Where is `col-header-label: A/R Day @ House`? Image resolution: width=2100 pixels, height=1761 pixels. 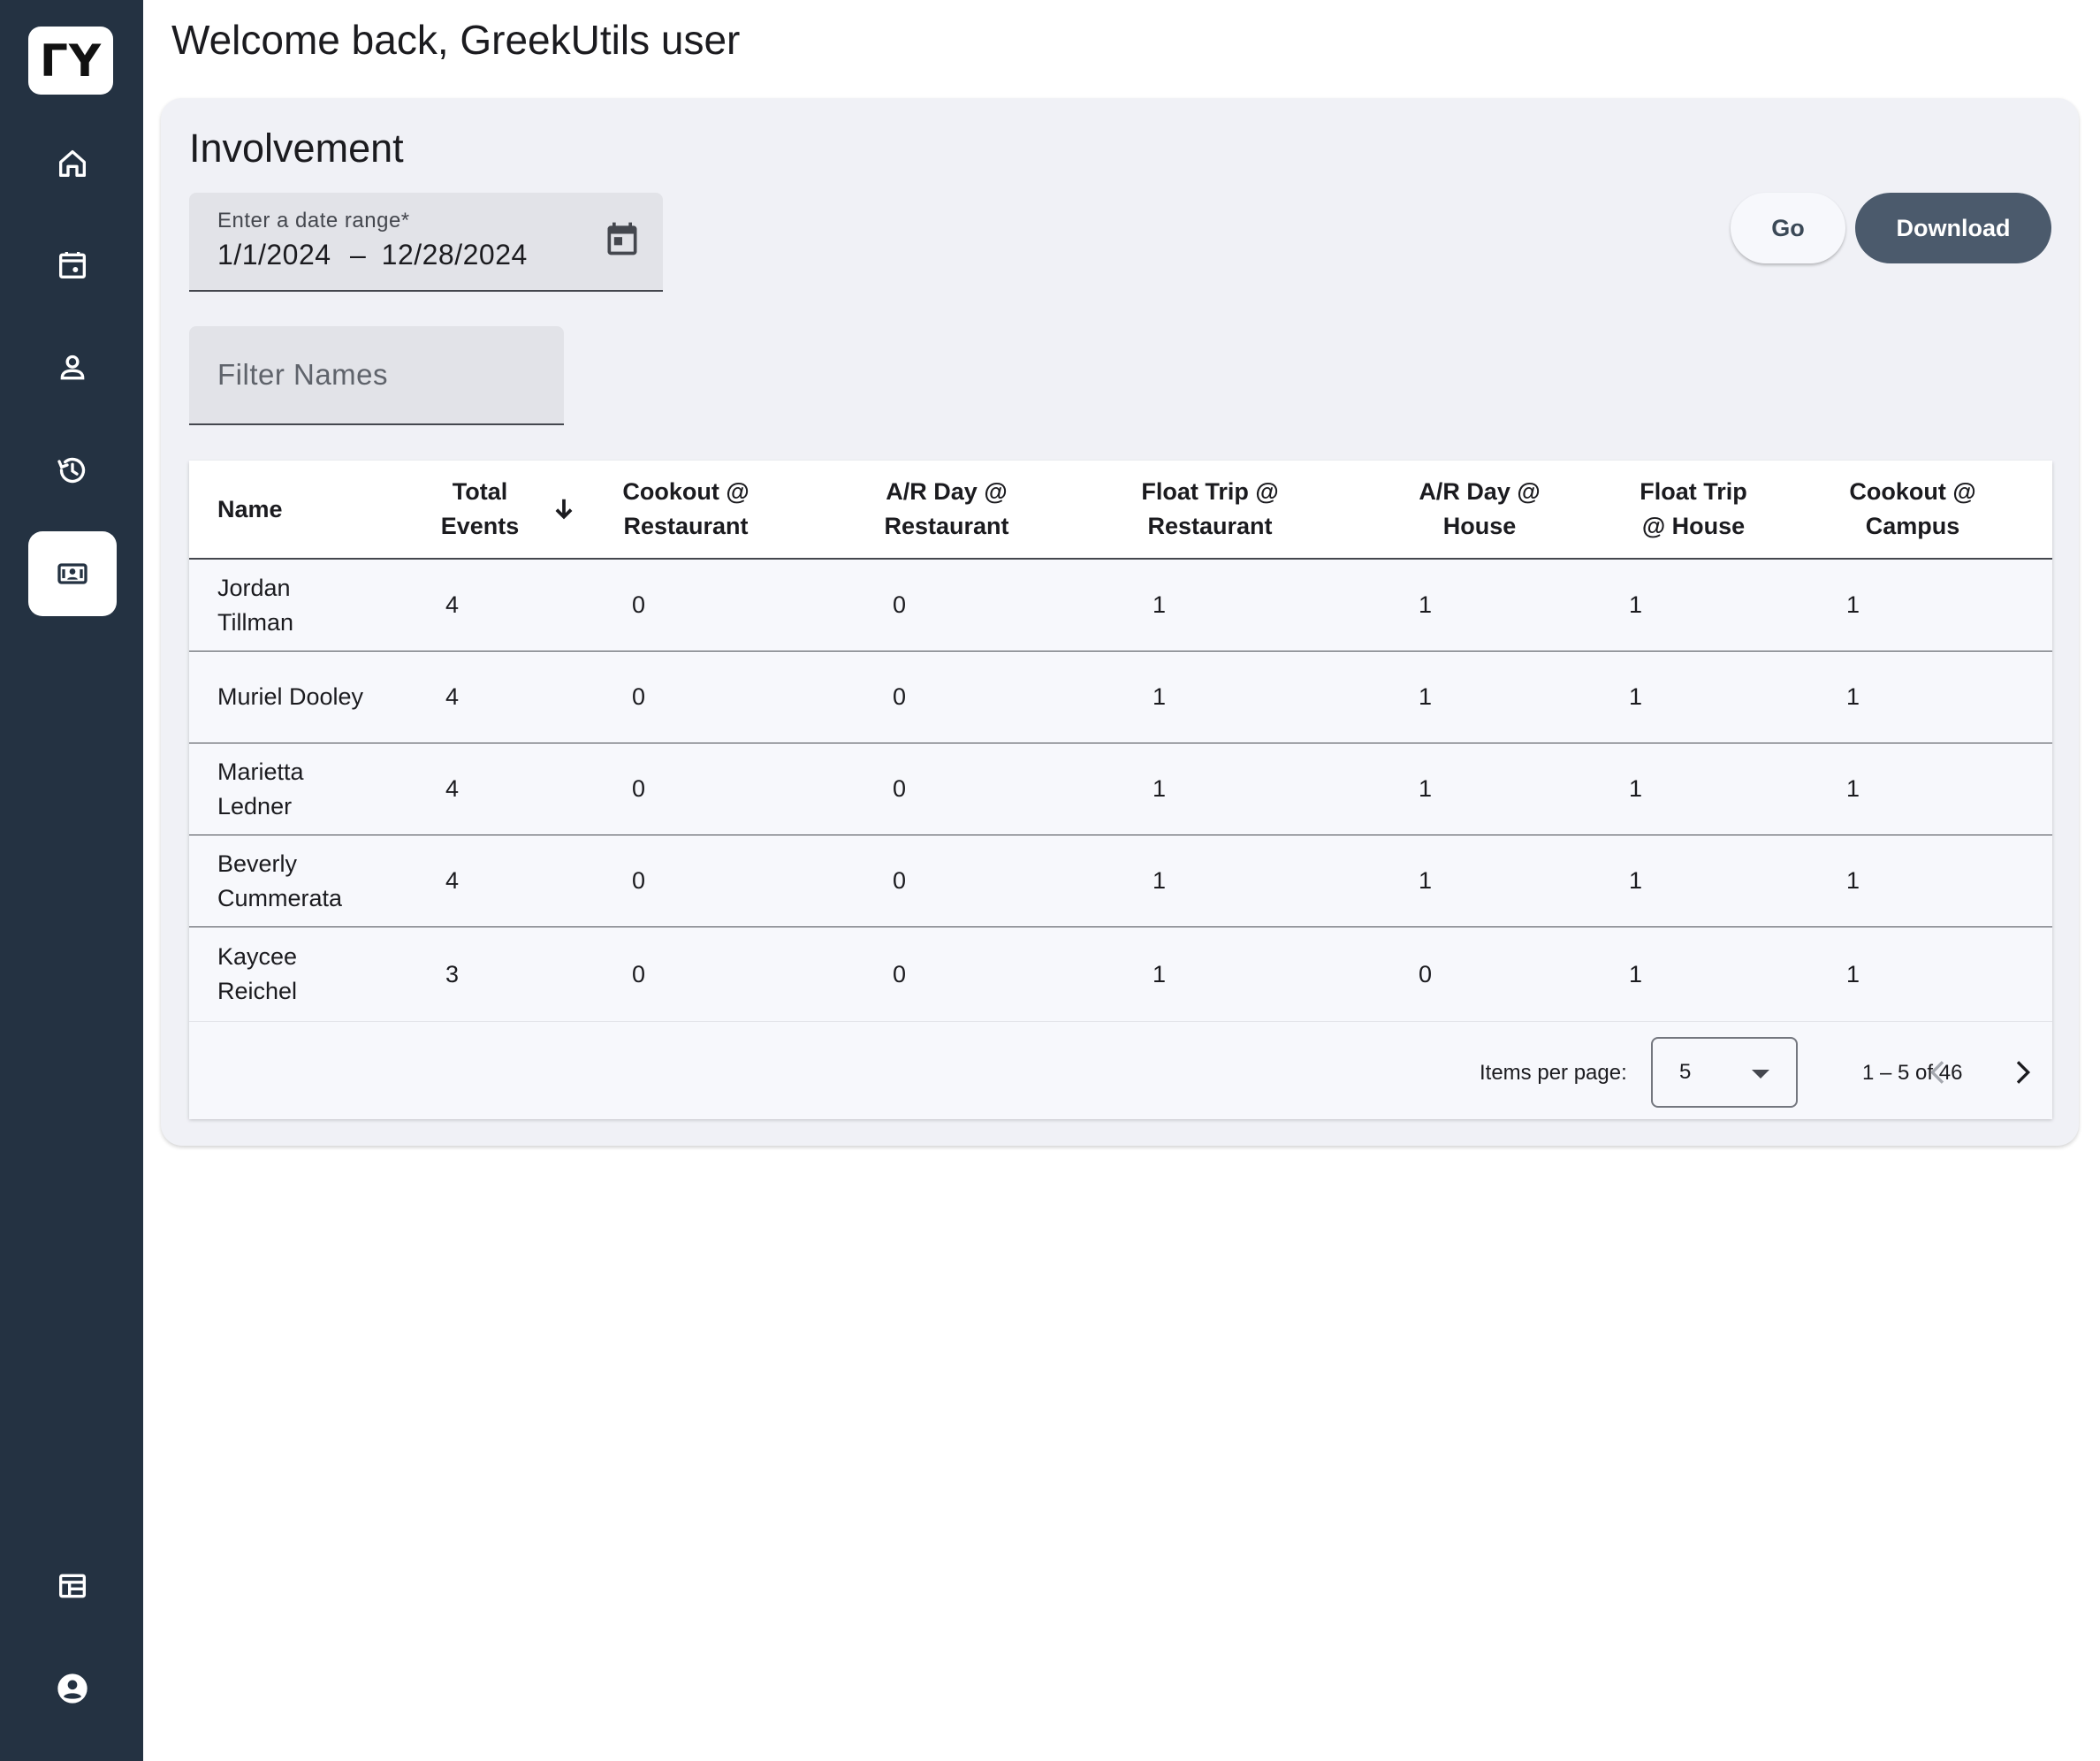
col-header-label: A/R Day @ House is located at coordinates (1480, 508).